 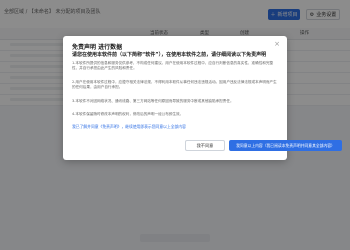 What do you see at coordinates (129, 127) in the screenshot?
I see `agreement-link: 我已了解并同意《免责声明》，继续使用即表示您同意以上全部内容` at bounding box center [129, 127].